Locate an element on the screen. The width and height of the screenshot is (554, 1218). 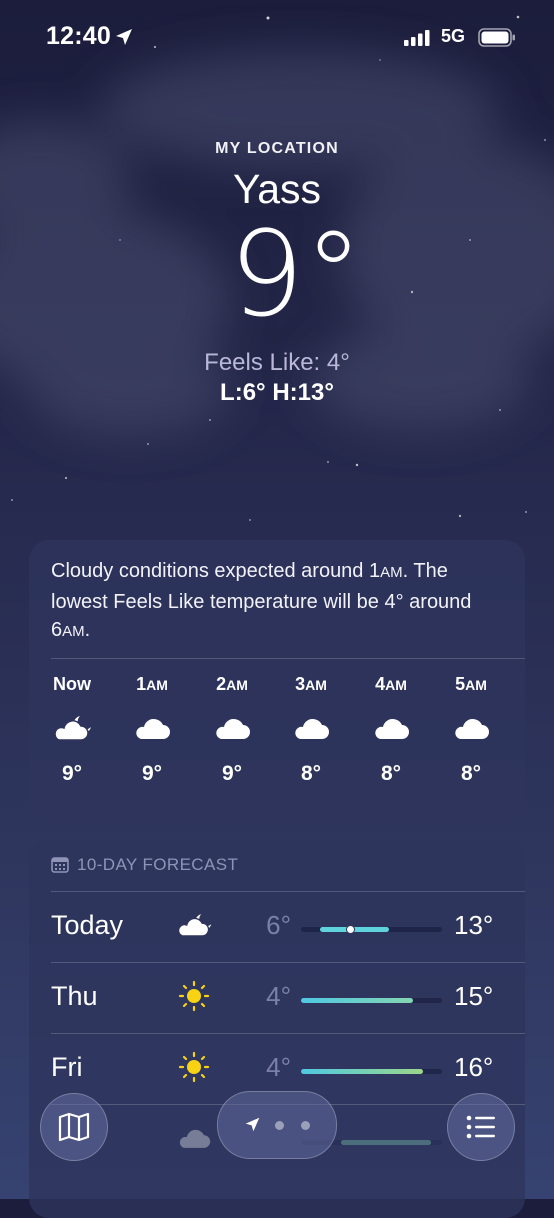
location-page-indicator is located at coordinates (277, 1125).